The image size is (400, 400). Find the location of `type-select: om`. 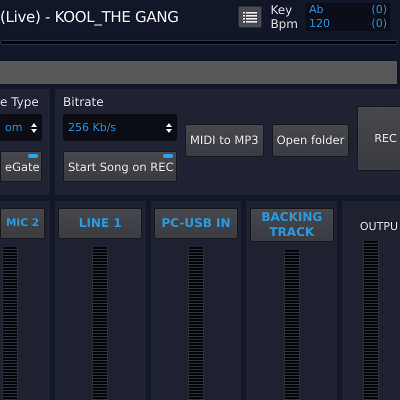

type-select: om is located at coordinates (21, 127).